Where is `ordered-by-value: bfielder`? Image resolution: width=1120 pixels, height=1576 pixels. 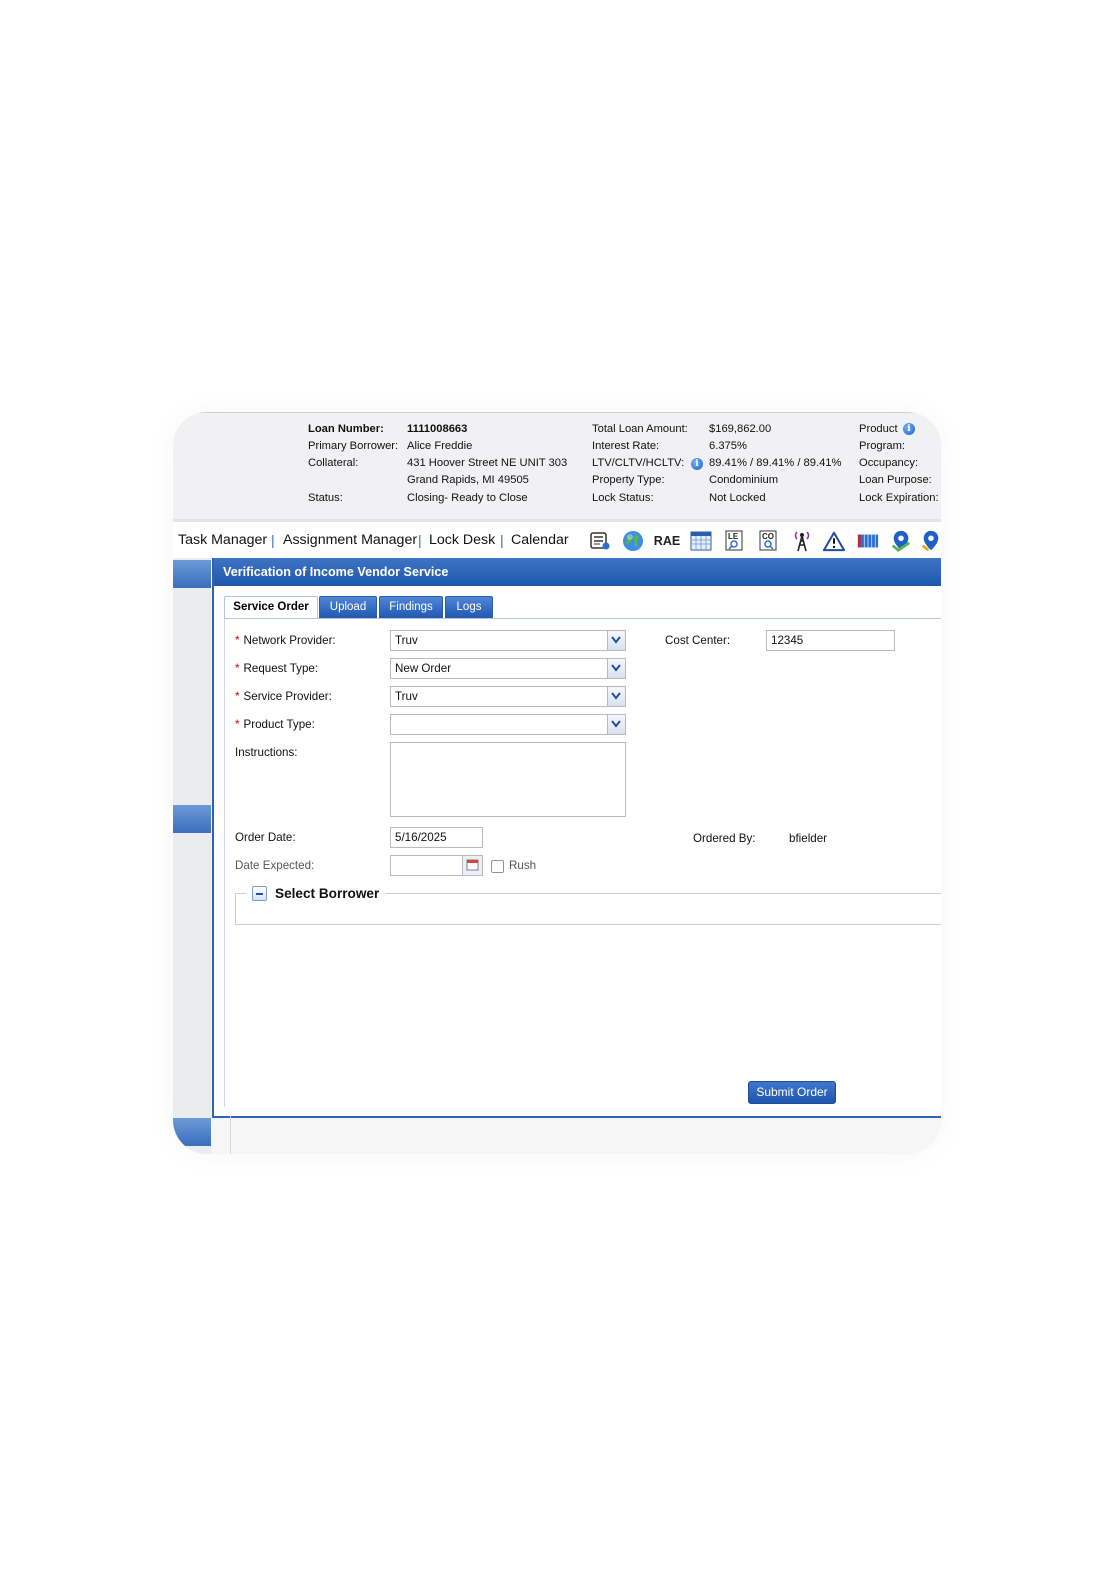
ordered-by-value: bfielder is located at coordinates (808, 838).